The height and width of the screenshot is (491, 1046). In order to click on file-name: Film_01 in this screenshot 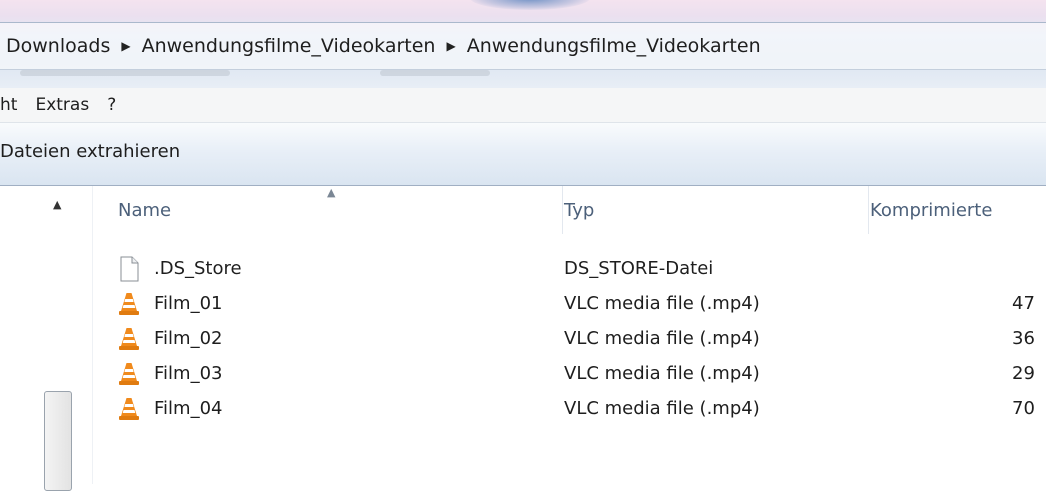, I will do `click(188, 303)`.